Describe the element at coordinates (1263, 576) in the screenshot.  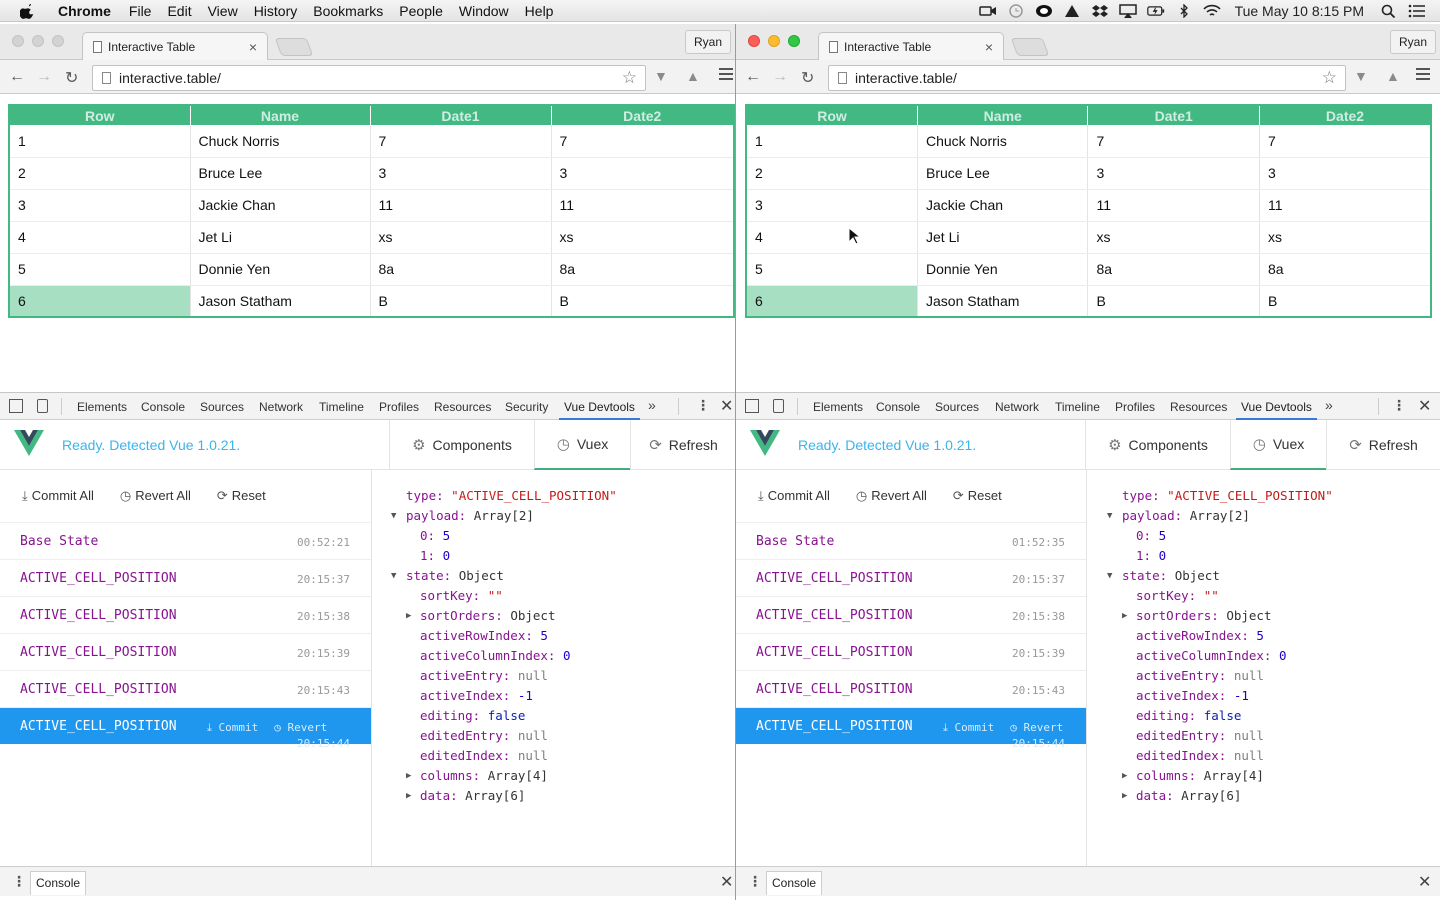
I see `state-line-state: ▼ state: Object` at that location.